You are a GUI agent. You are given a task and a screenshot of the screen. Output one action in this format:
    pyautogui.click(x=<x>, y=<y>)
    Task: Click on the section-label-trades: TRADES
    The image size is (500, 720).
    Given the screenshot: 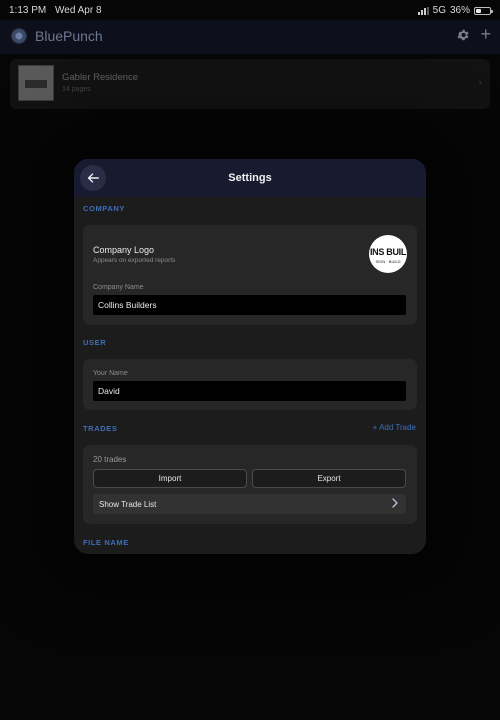 What is the action you would take?
    pyautogui.click(x=100, y=428)
    